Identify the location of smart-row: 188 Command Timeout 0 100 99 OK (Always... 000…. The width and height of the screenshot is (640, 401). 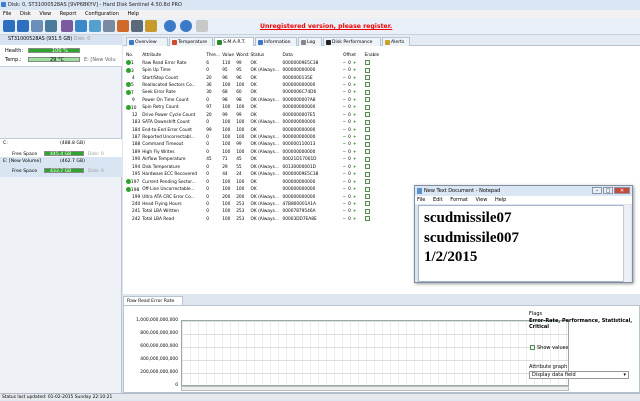
(255, 144).